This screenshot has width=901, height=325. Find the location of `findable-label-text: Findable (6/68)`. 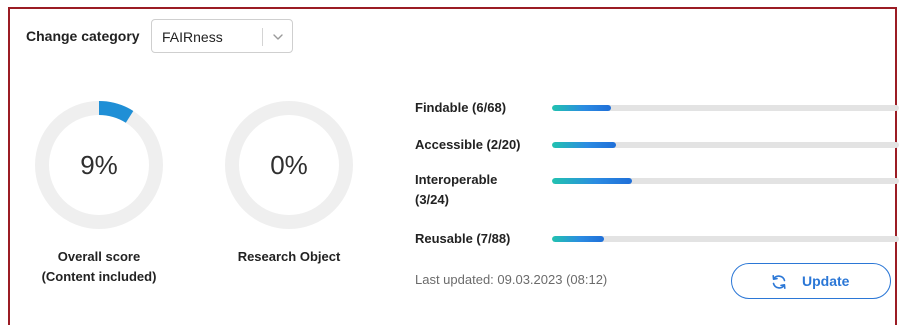

findable-label-text: Findable (6/68) is located at coordinates (461, 107).